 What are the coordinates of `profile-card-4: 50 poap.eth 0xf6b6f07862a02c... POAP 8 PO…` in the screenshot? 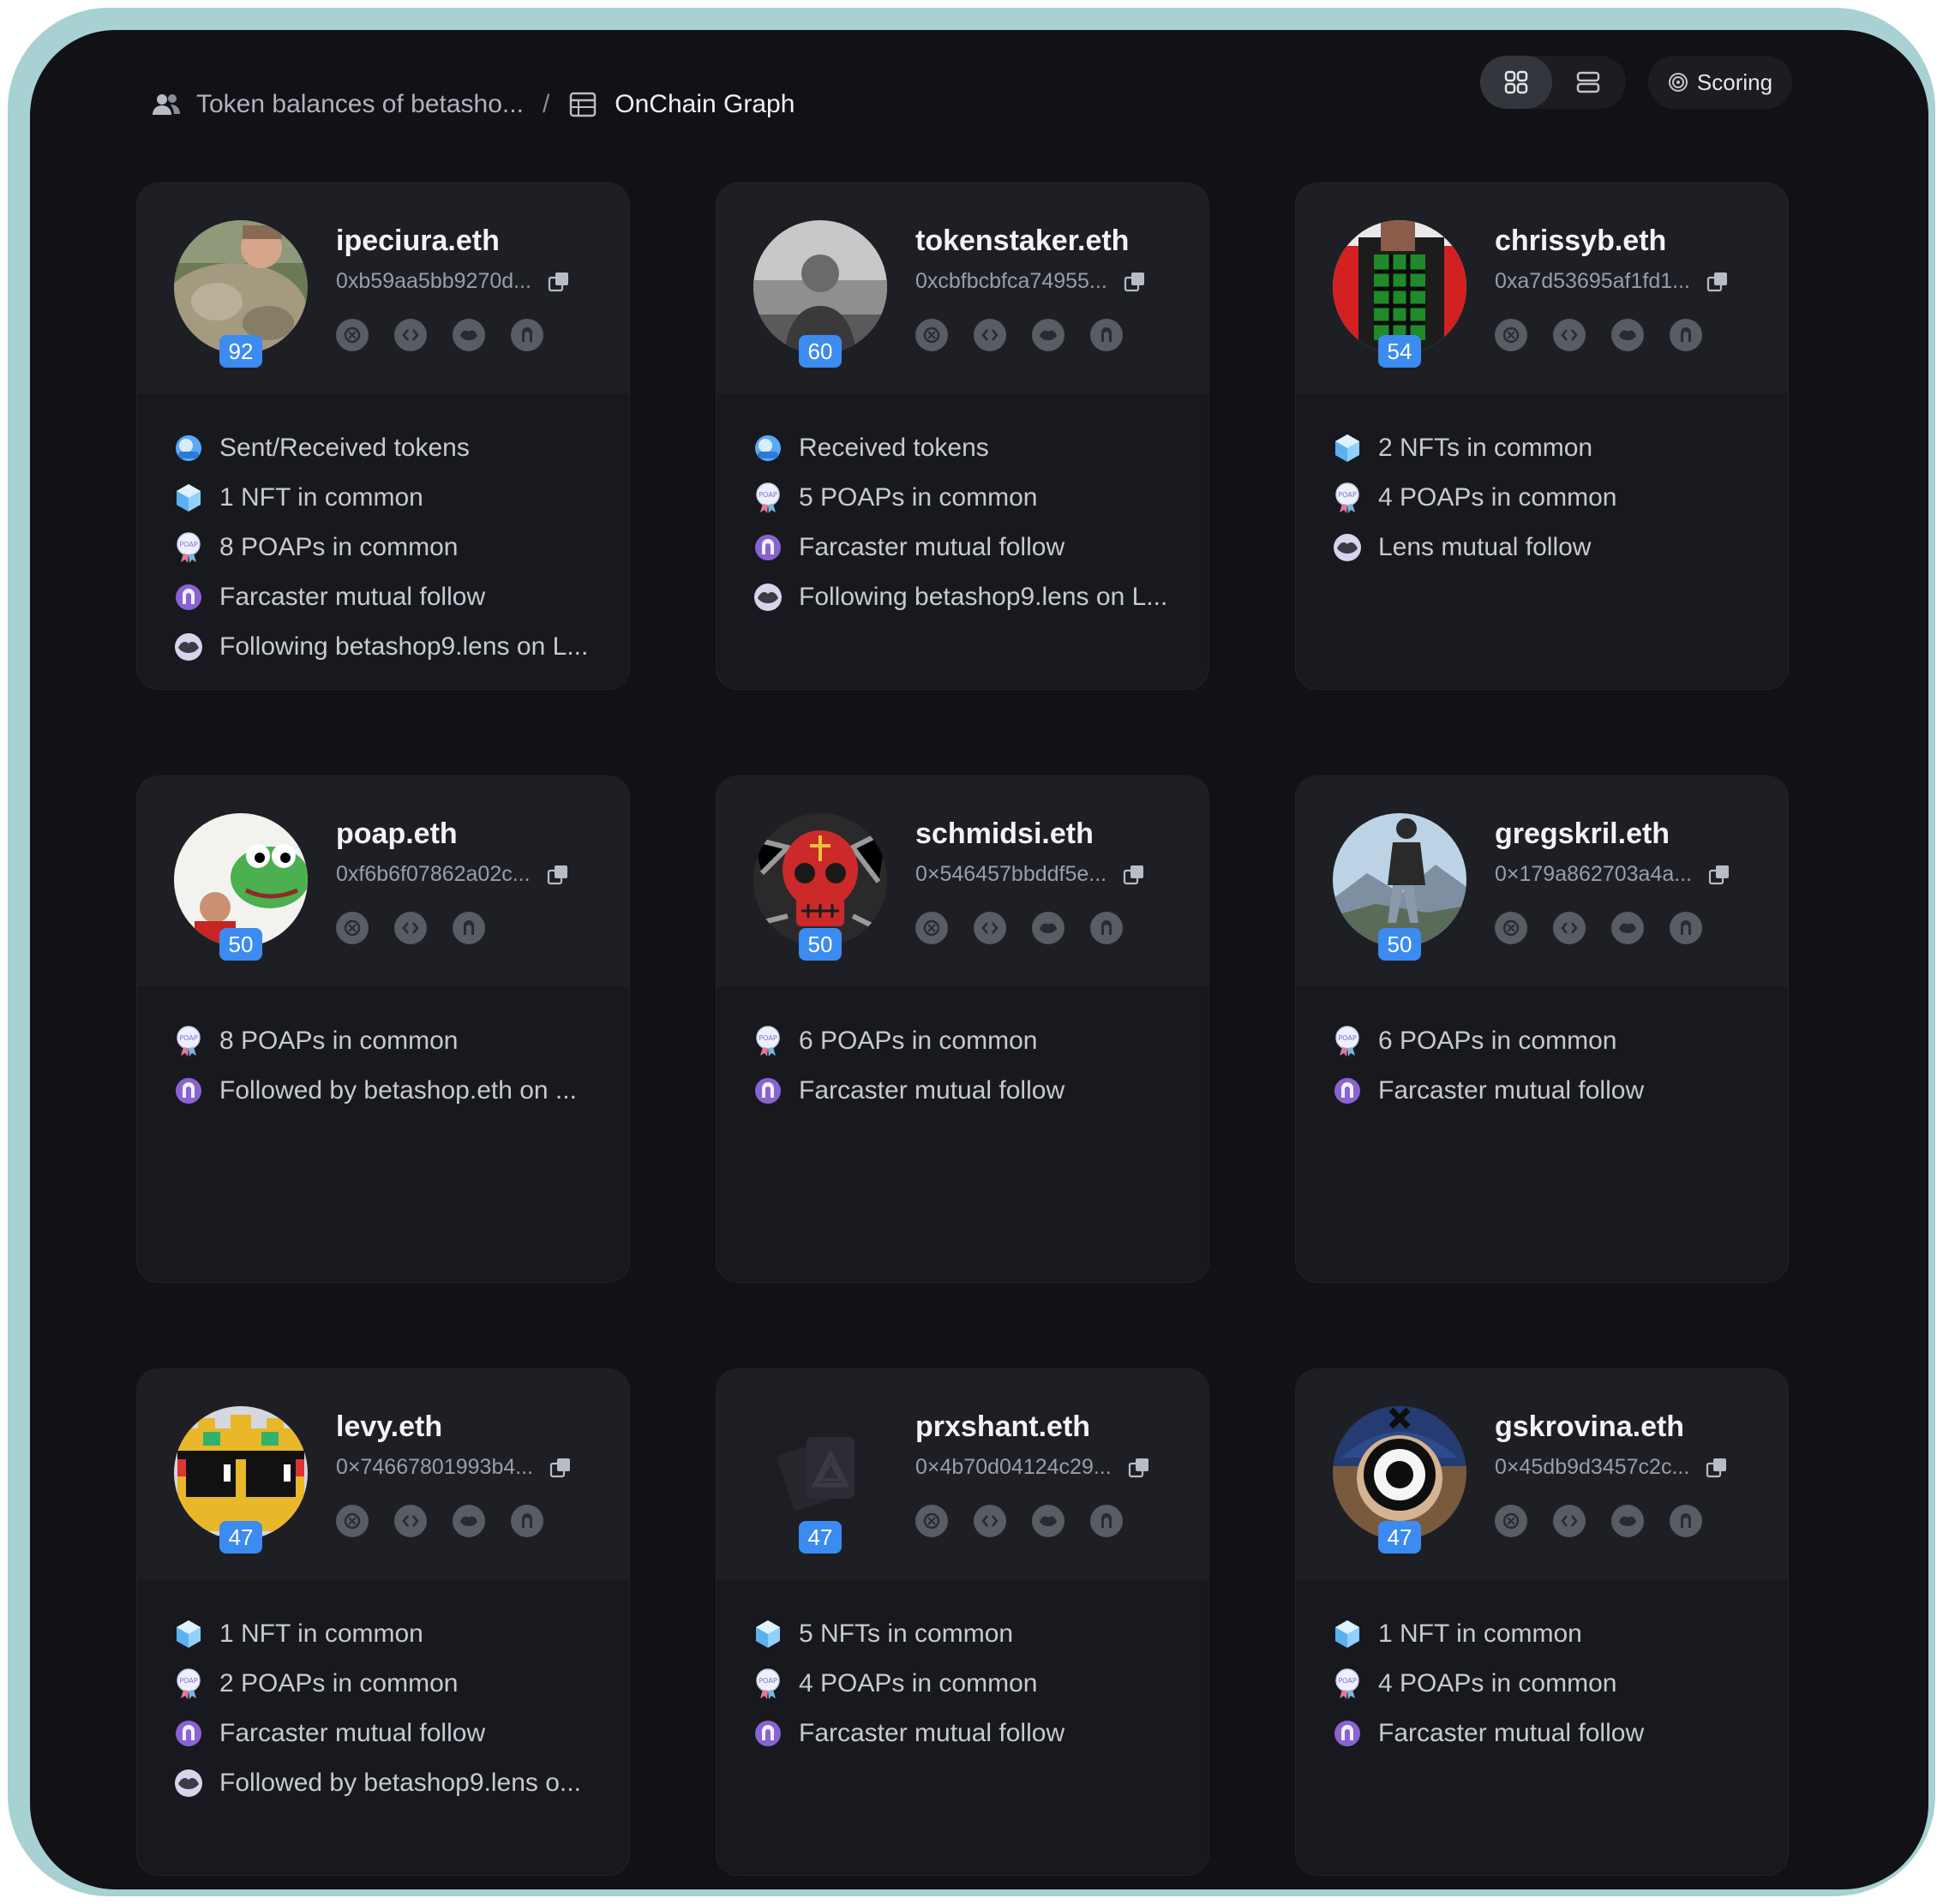 It's located at (383, 1029).